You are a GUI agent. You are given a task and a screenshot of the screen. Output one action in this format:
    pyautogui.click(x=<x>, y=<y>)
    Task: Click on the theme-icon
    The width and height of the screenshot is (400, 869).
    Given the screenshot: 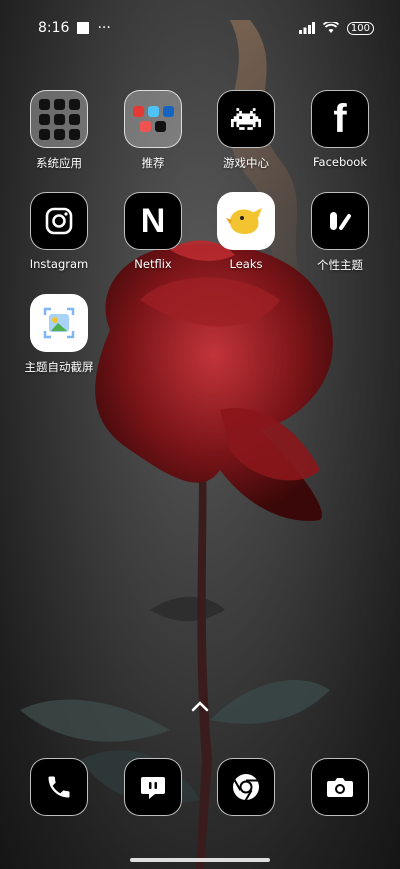 What is the action you would take?
    pyautogui.click(x=340, y=221)
    